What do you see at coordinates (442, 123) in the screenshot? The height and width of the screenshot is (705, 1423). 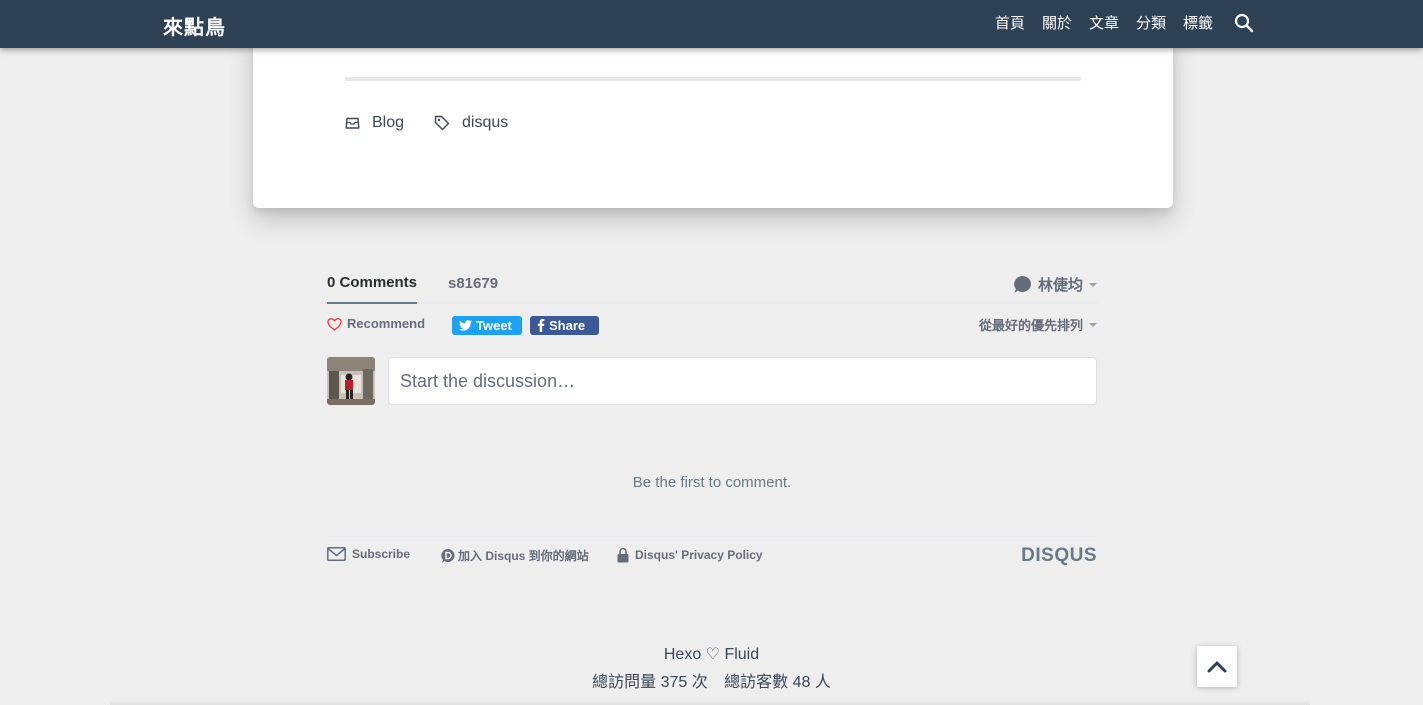 I see `tag-icon` at bounding box center [442, 123].